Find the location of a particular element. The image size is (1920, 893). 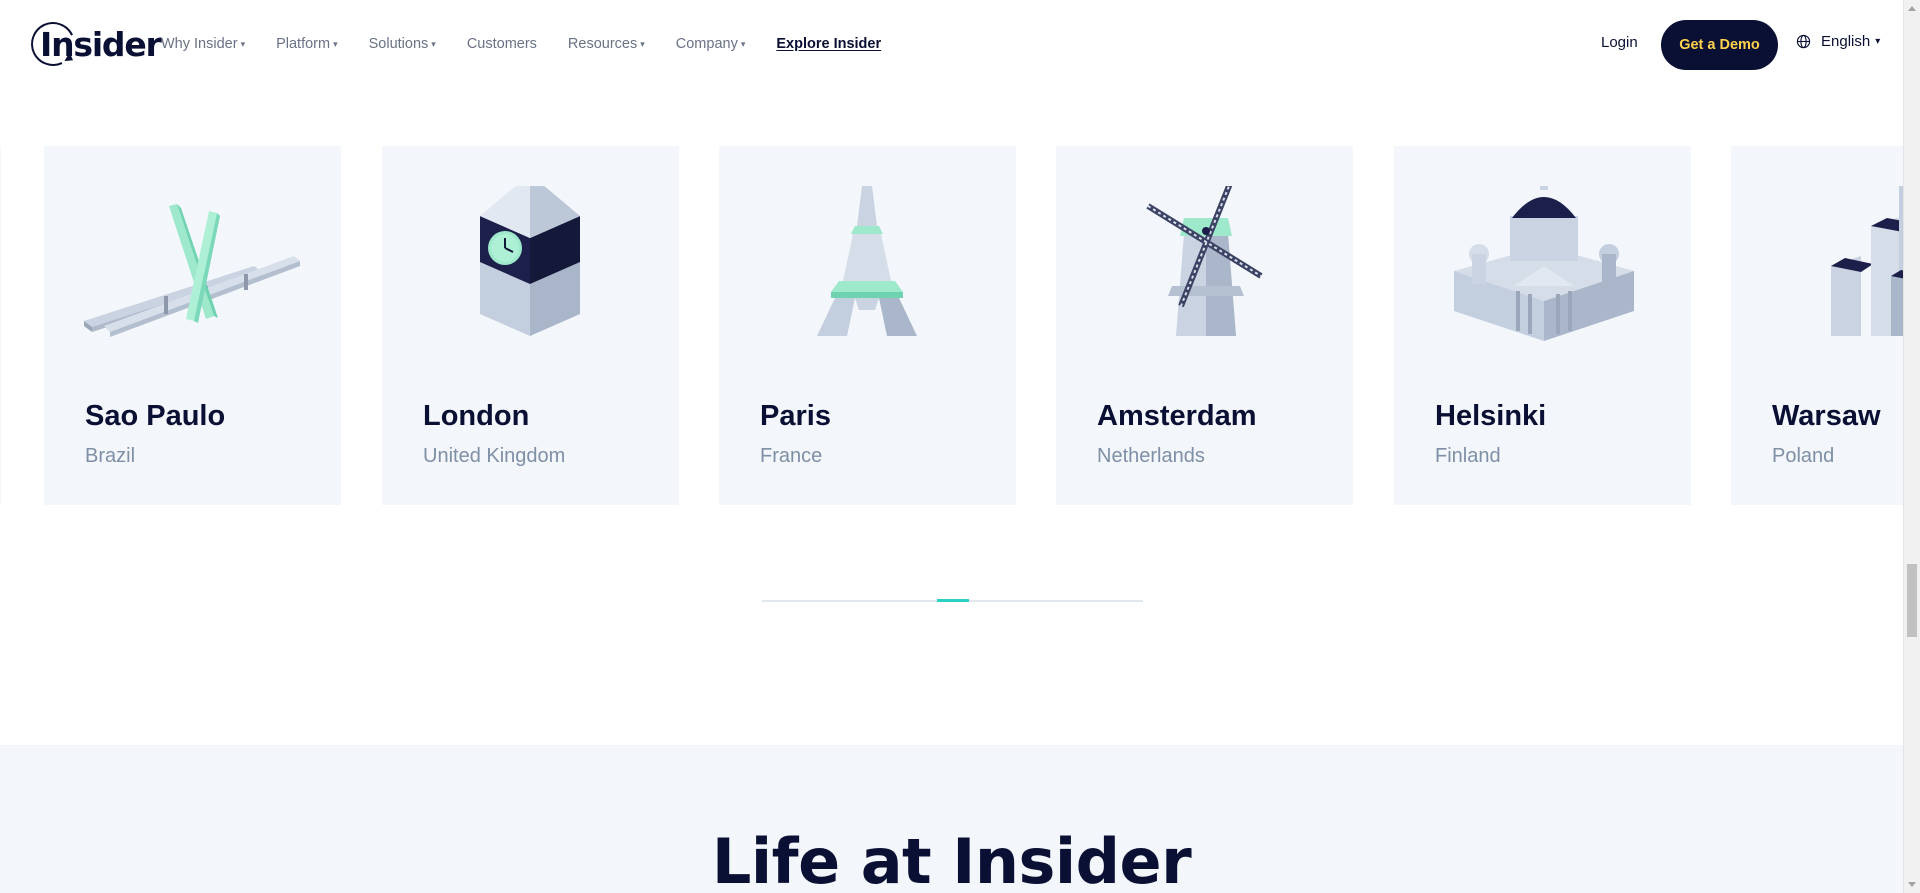

language-label: English is located at coordinates (1846, 41).